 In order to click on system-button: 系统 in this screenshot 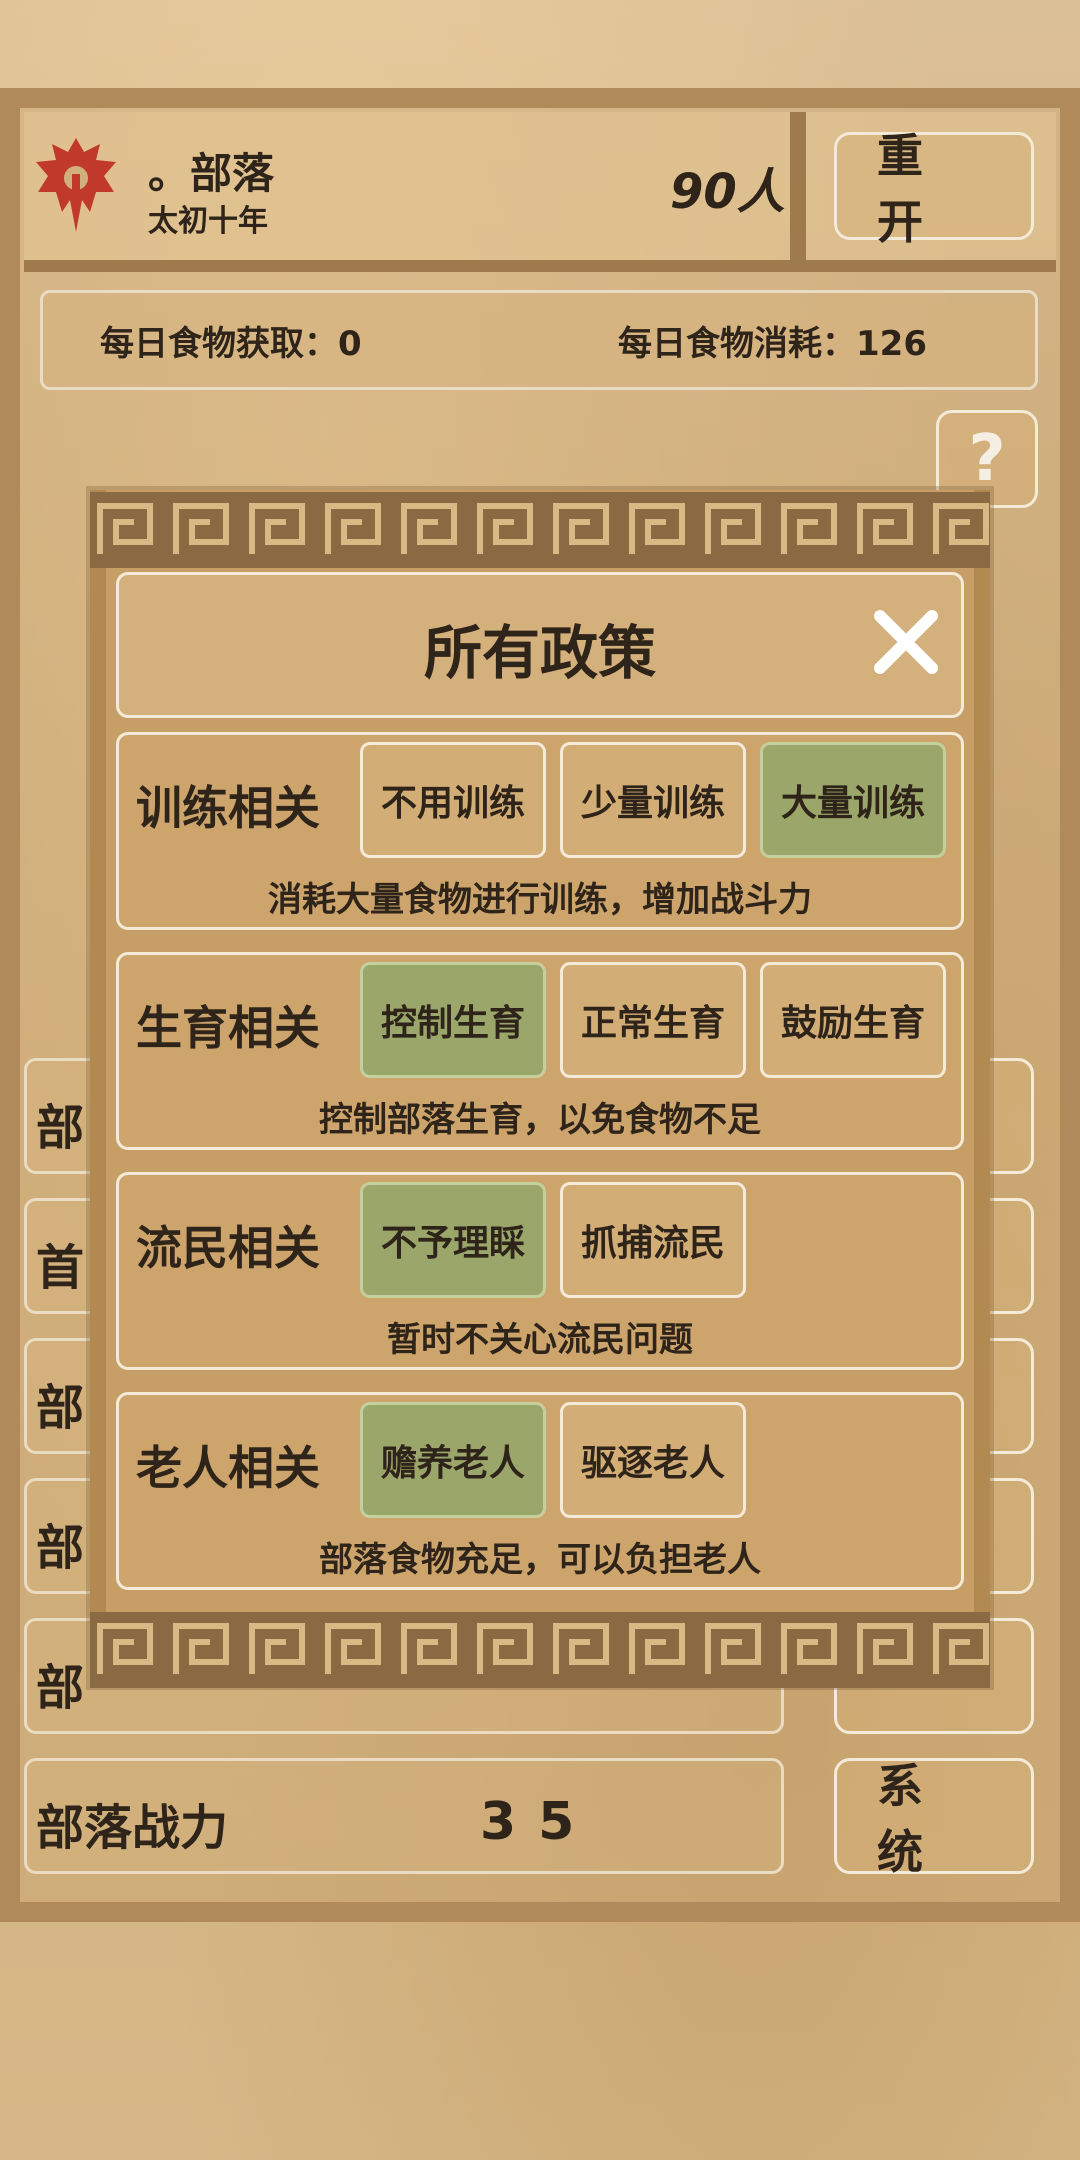, I will do `click(934, 1818)`.